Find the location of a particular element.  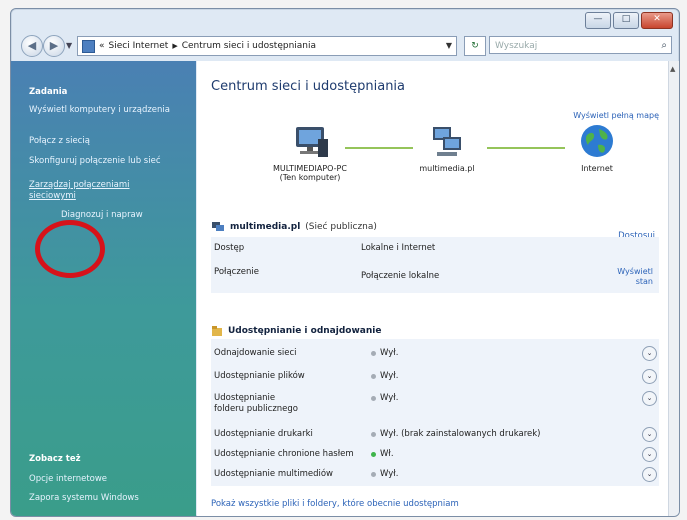

row-label: Udostępnianie chronione hasłem is located at coordinates (284, 454).